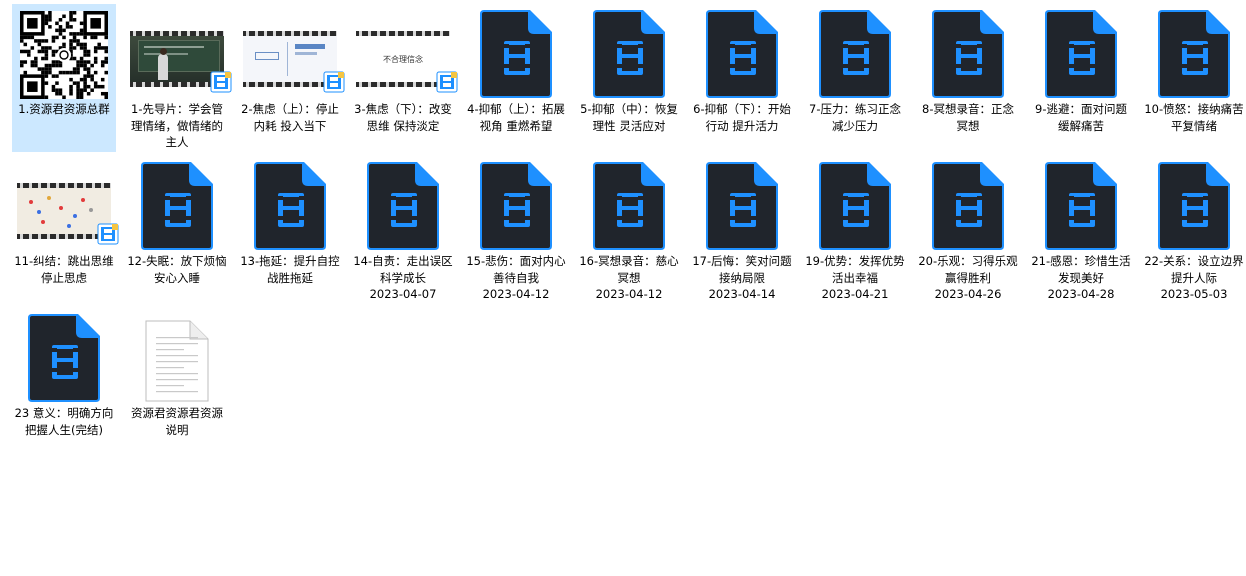  I want to click on file-item: 11-纠结：跳出思维 停止思虑, so click(65, 230).